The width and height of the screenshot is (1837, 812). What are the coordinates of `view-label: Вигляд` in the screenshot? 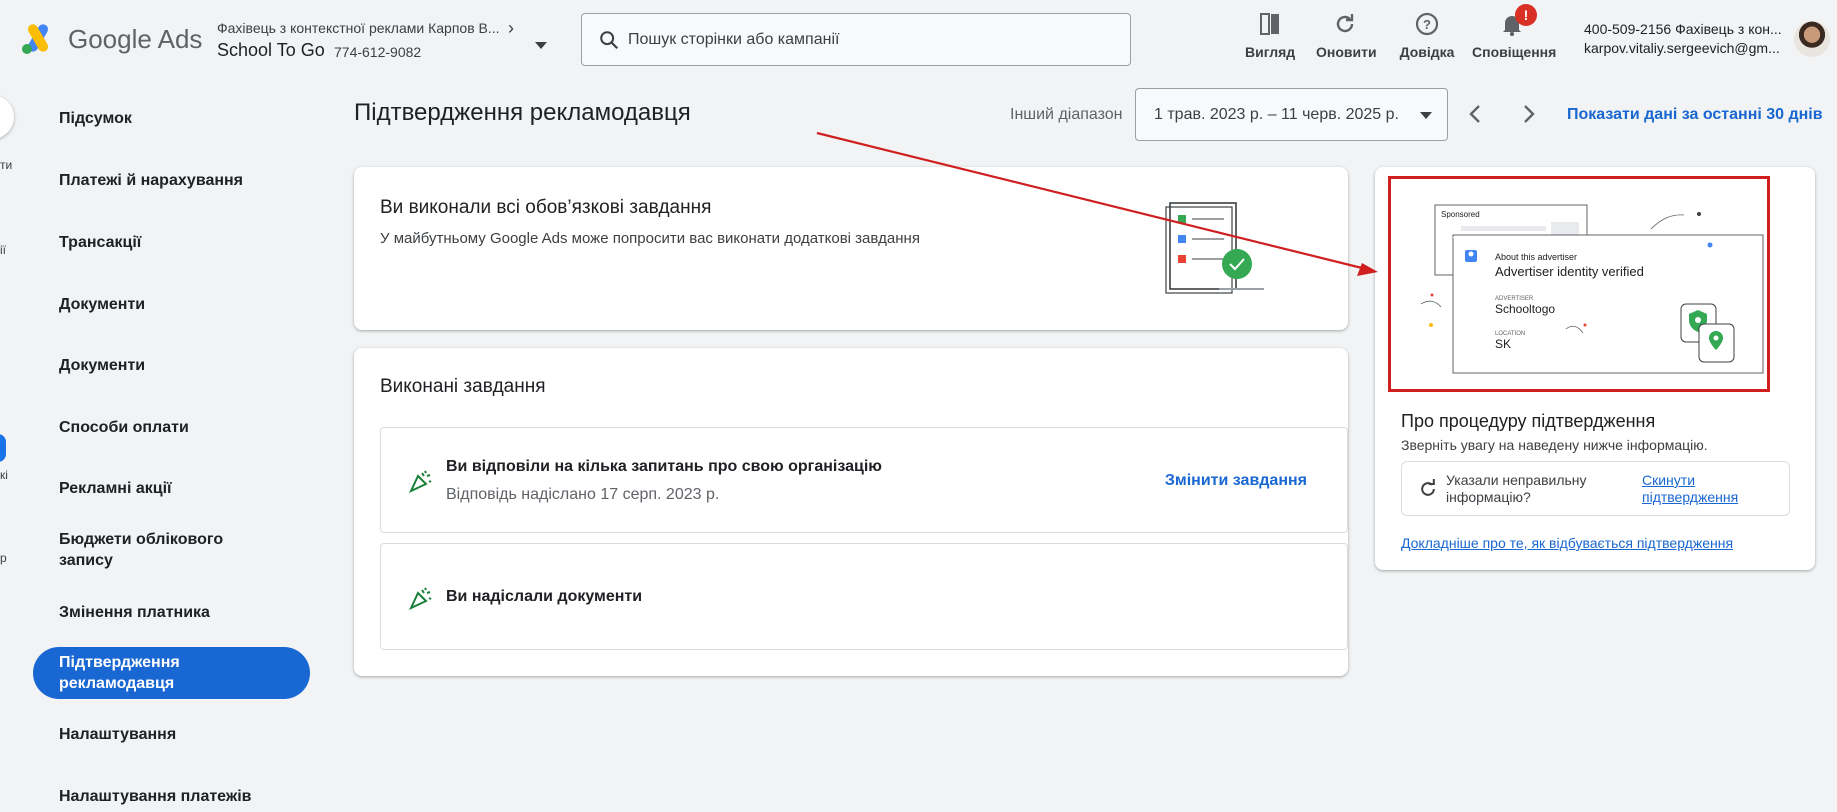 It's located at (1270, 52).